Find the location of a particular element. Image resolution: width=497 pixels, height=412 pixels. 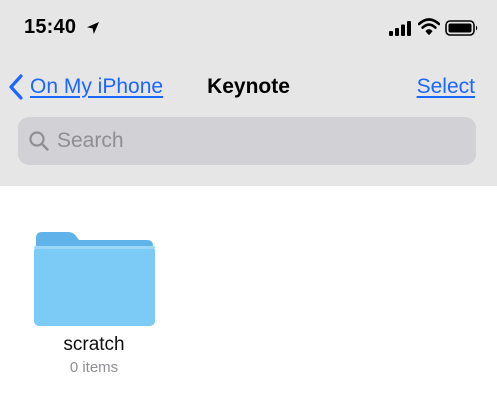

wifi-icon is located at coordinates (429, 26).